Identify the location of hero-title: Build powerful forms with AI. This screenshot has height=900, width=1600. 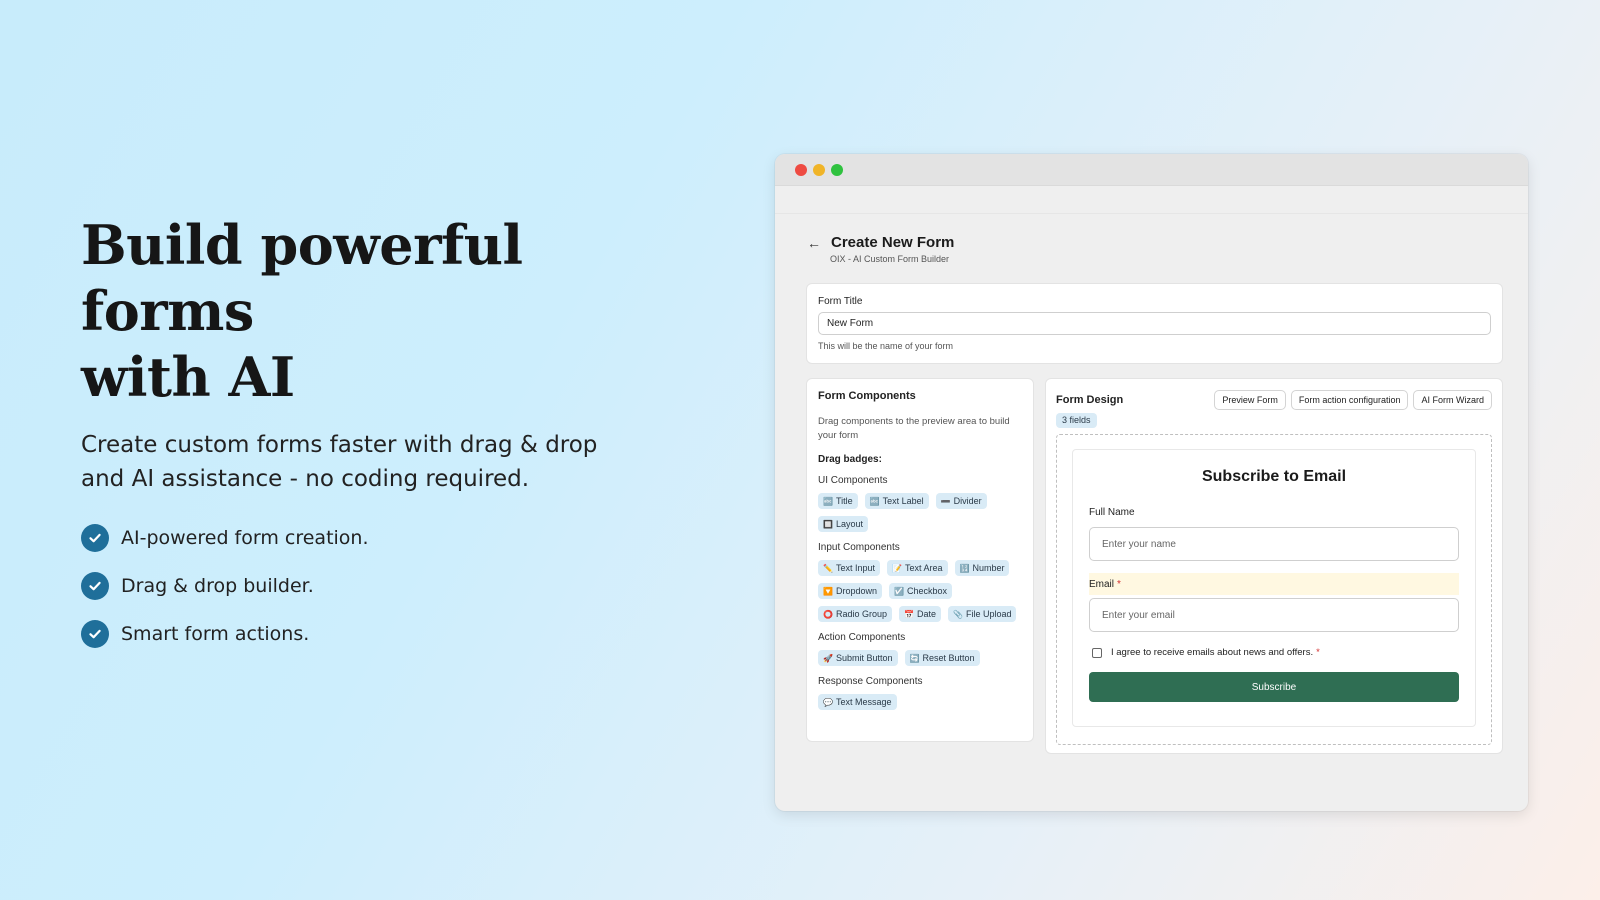
(391, 311).